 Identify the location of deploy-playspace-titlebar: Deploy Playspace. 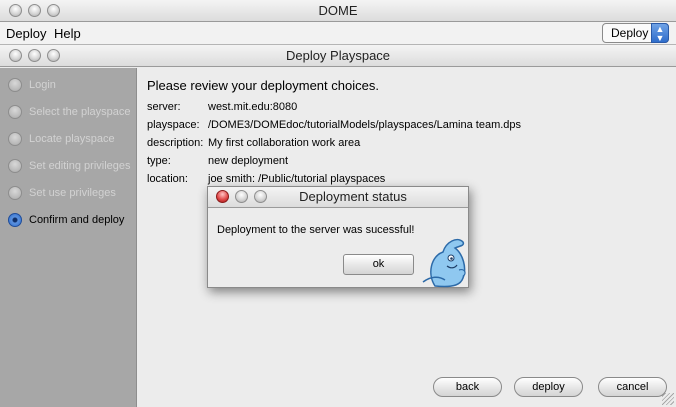
(338, 56).